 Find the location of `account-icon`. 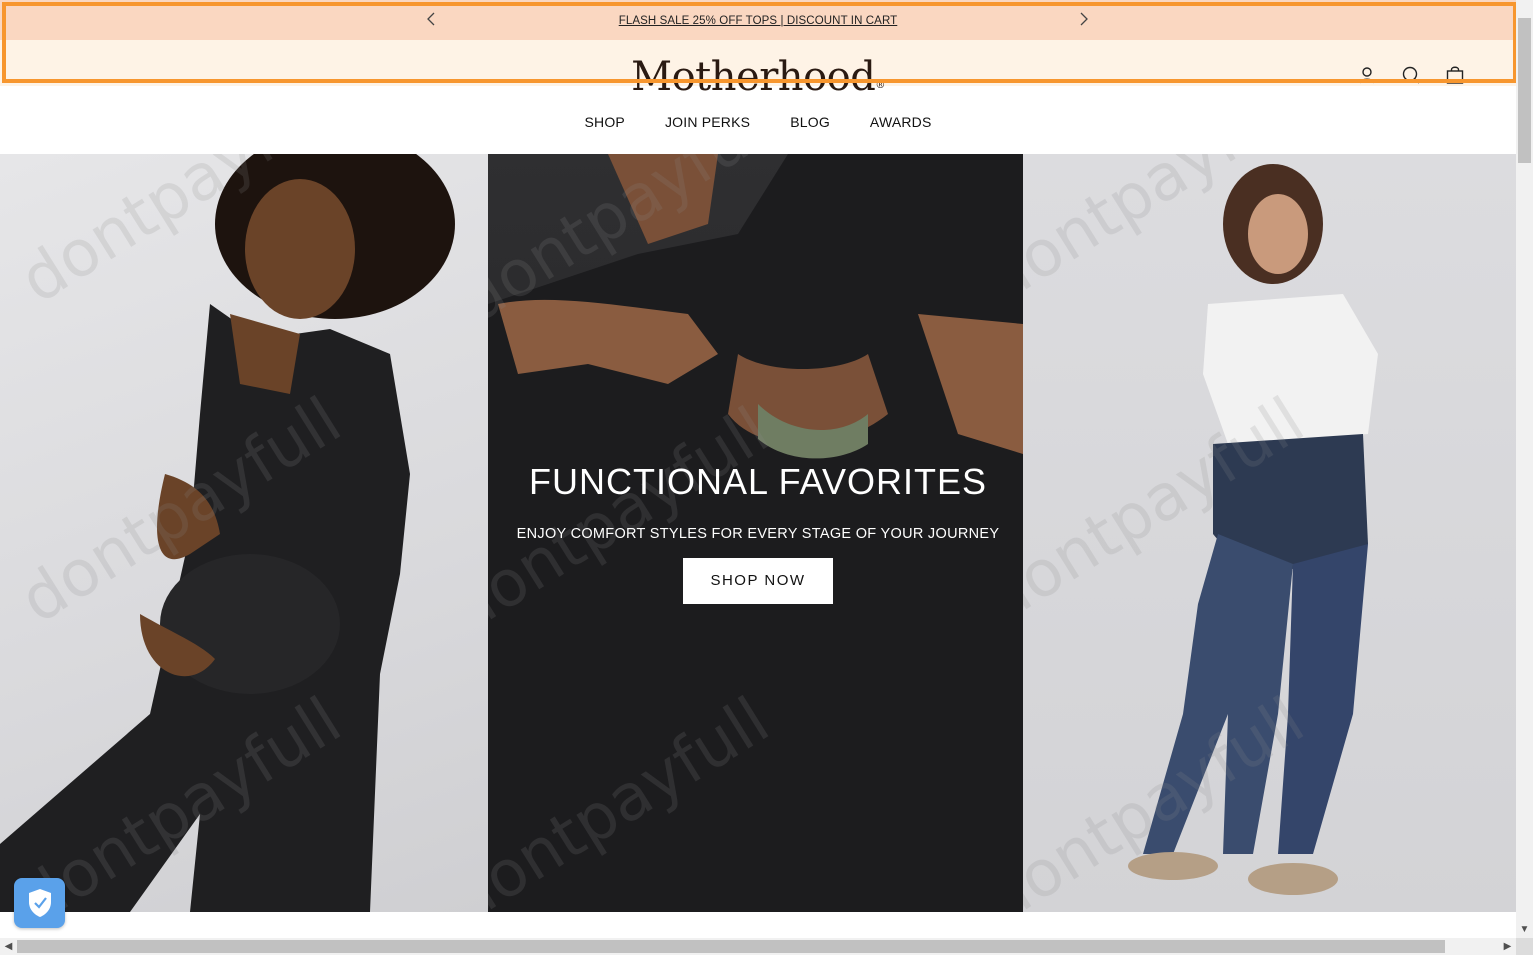

account-icon is located at coordinates (1367, 75).